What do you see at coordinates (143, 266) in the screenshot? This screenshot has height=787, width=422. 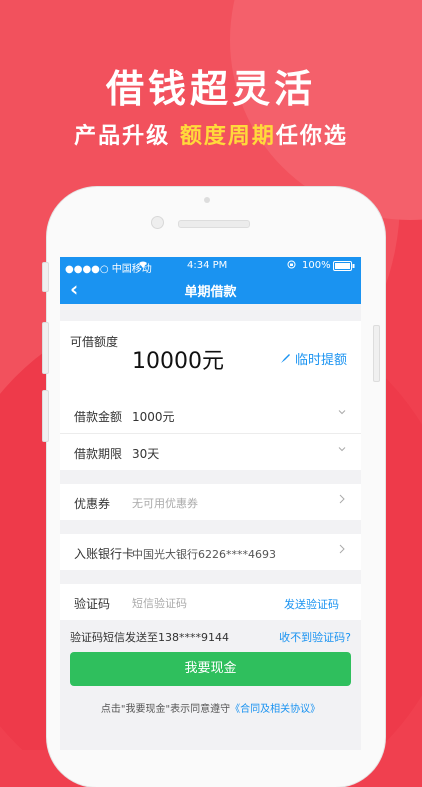 I see `wifi-icon` at bounding box center [143, 266].